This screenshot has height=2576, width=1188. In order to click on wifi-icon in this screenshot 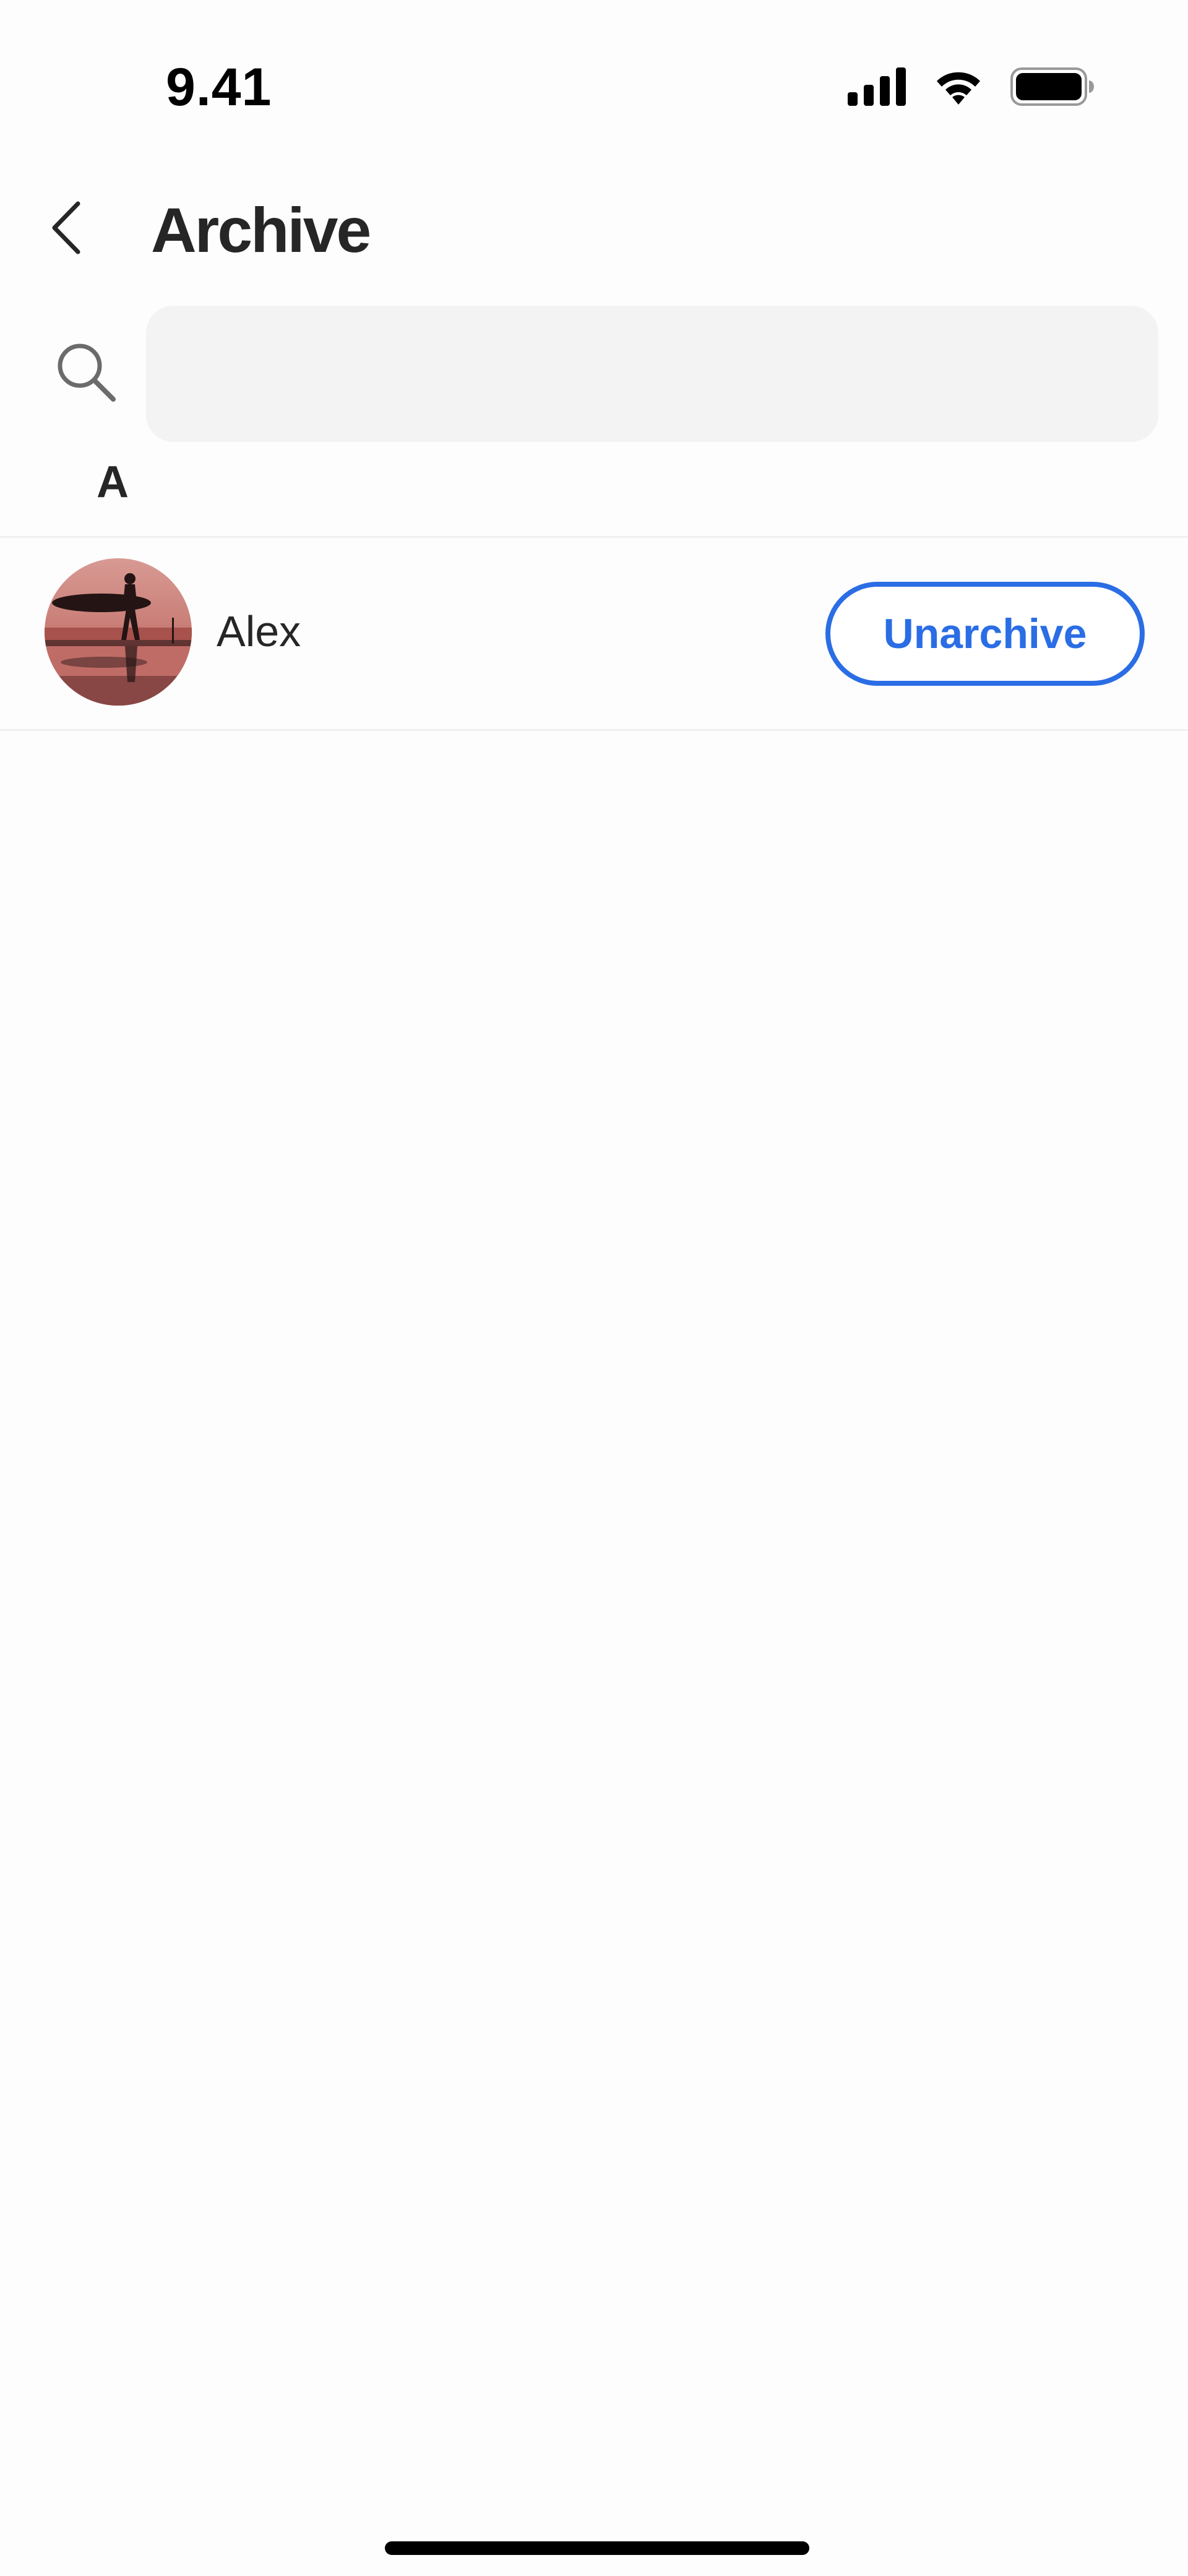, I will do `click(958, 86)`.